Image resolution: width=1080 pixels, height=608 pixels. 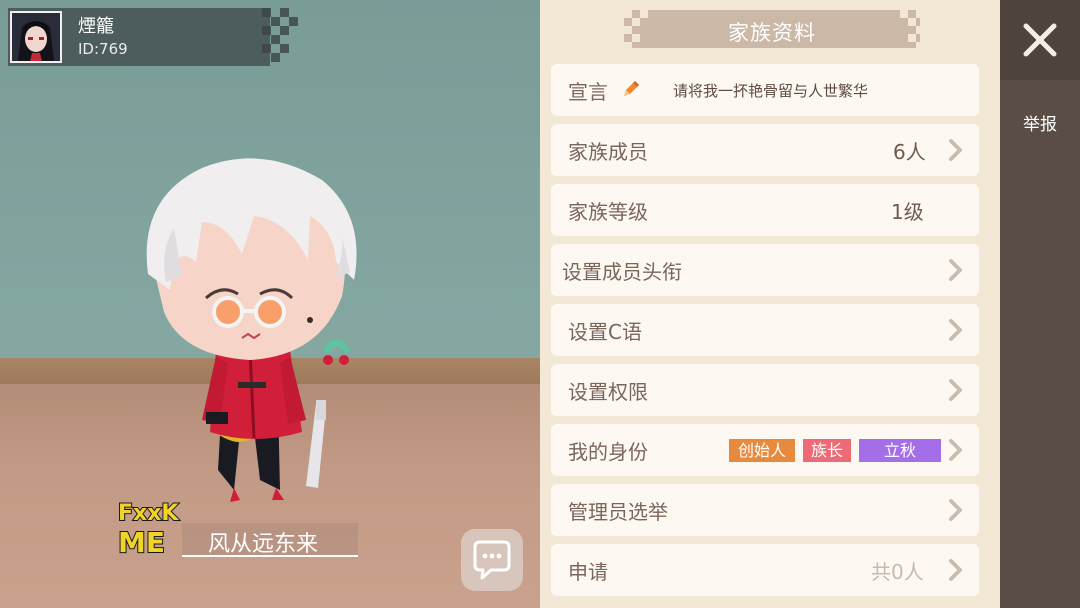 I want to click on pixel-checker-decoration, so click(x=280, y=35).